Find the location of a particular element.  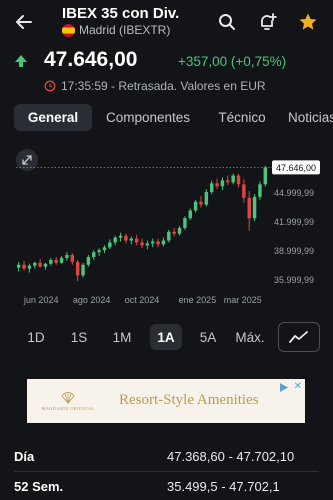

market-status: 17:35:59 - Retrasada. Valores en EUR is located at coordinates (155, 86).